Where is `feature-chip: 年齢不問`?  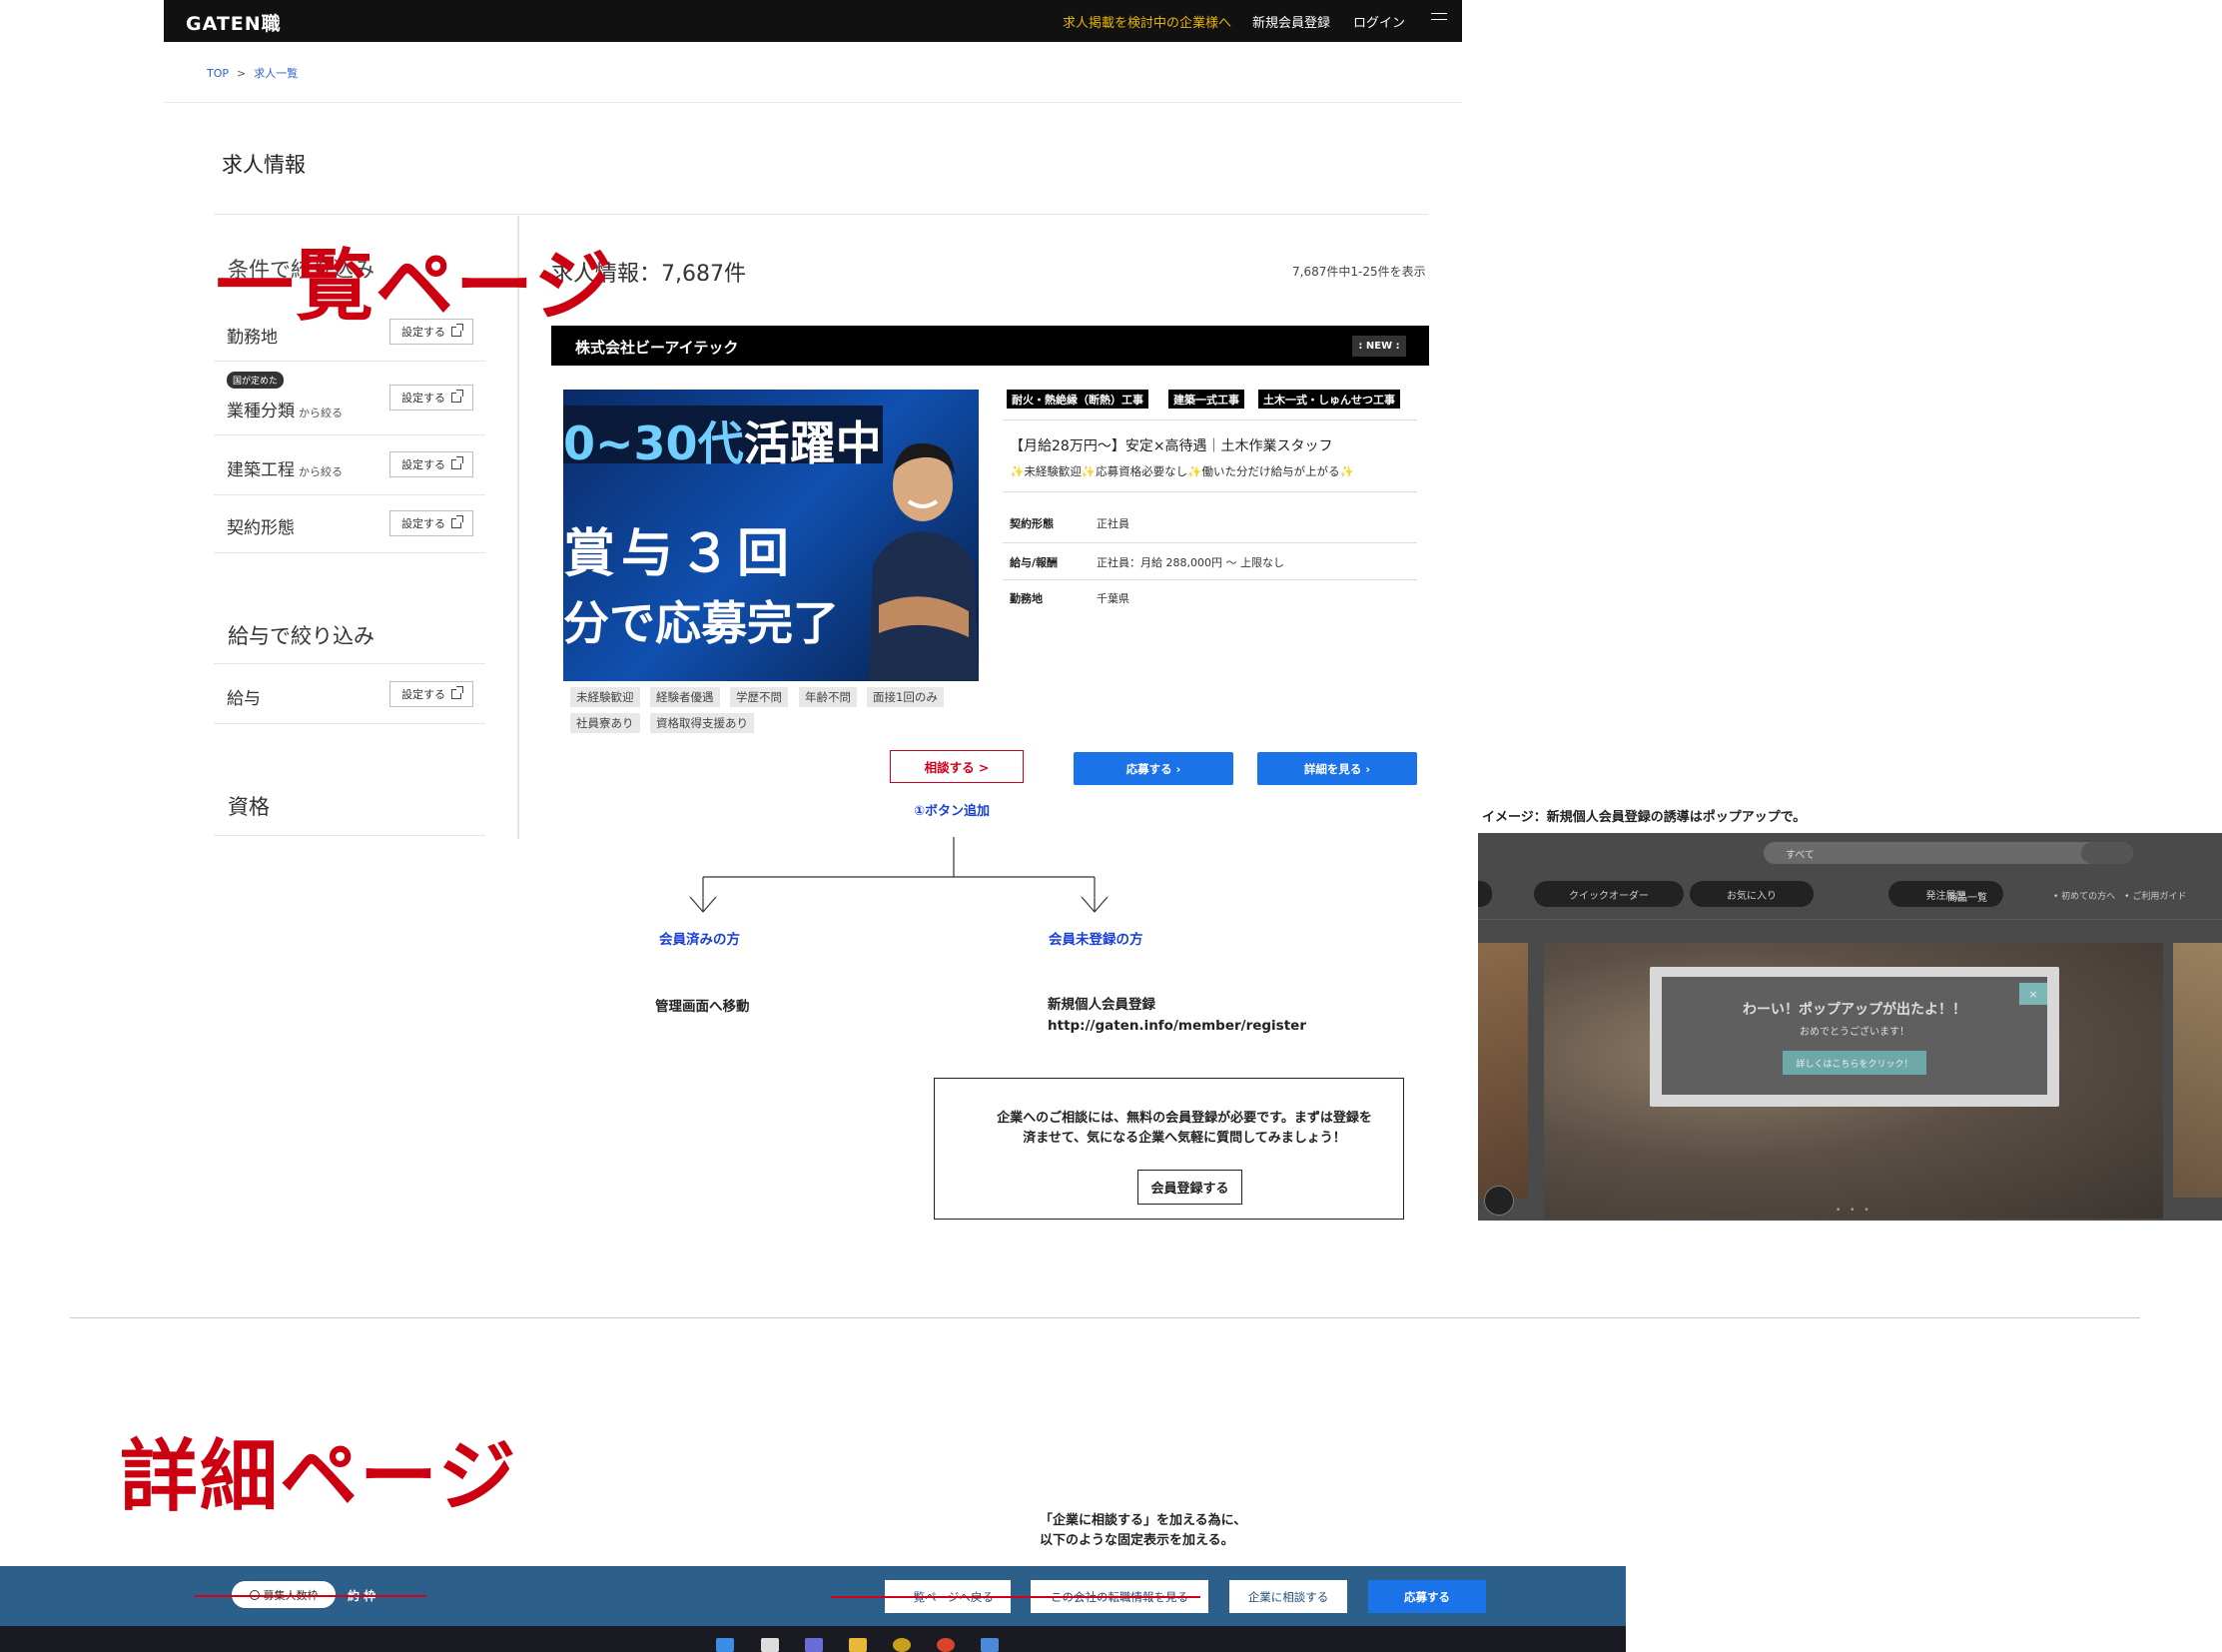
feature-chip: 年齢不問 is located at coordinates (828, 697).